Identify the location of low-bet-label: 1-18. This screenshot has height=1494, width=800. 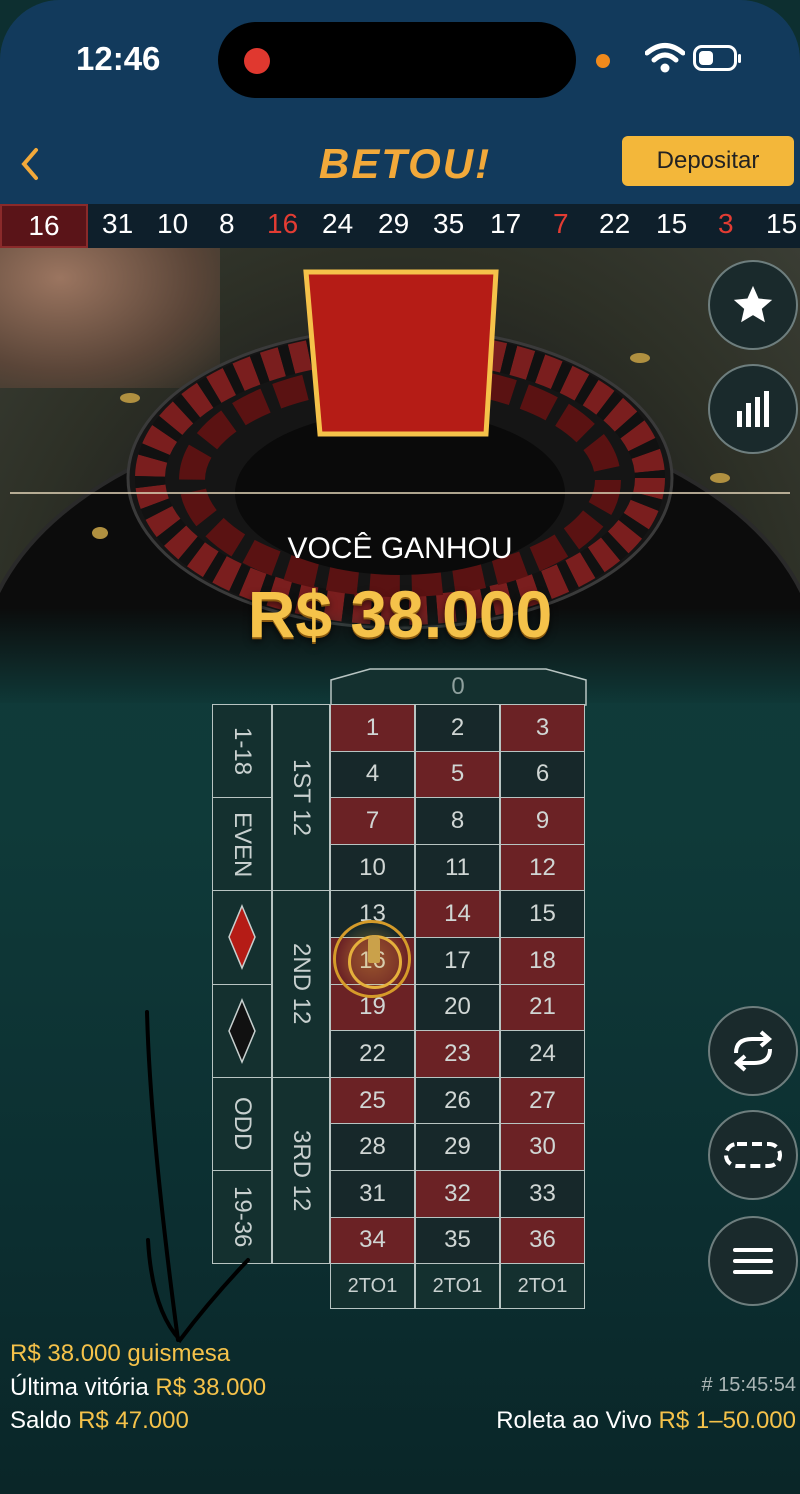
(242, 751).